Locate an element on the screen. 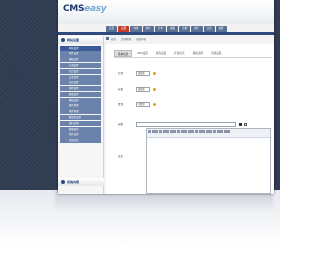  page-header: CMS easy is located at coordinates (166, 12).